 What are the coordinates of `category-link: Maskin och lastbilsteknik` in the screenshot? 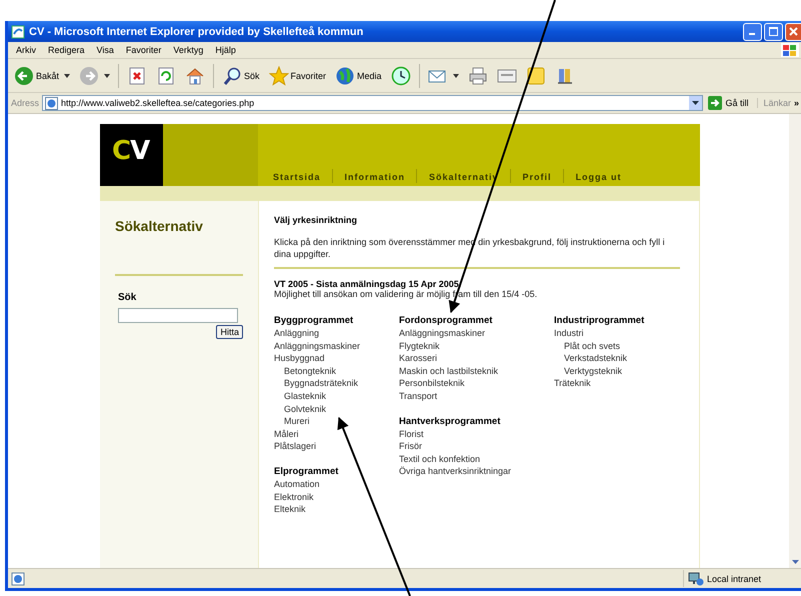 It's located at (476, 371).